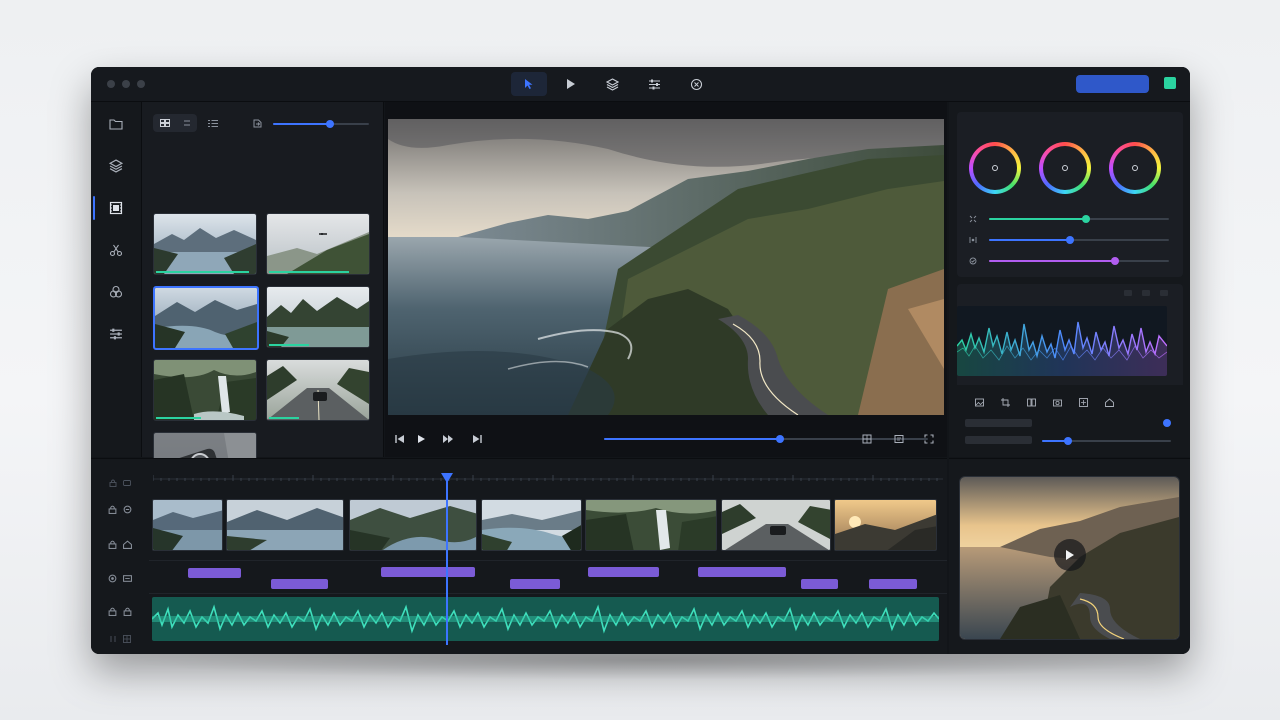 This screenshot has width=1280, height=720. I want to click on lake-mountains-image, so click(205, 244).